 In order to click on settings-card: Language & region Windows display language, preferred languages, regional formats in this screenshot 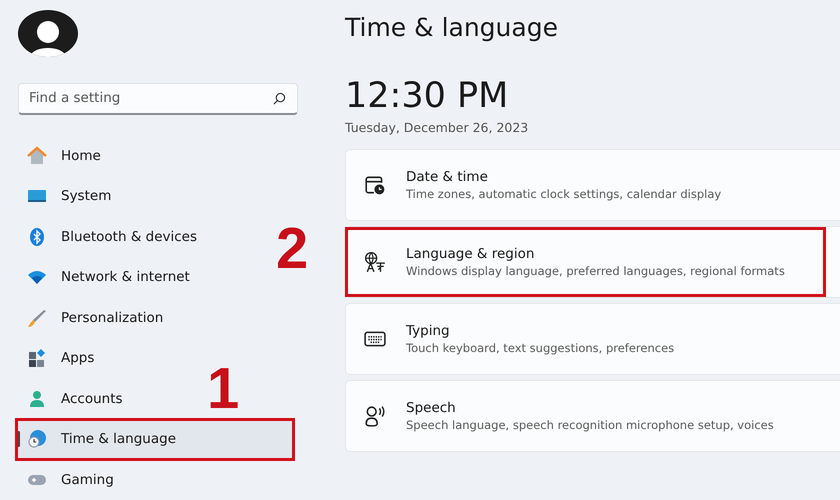, I will do `click(592, 262)`.